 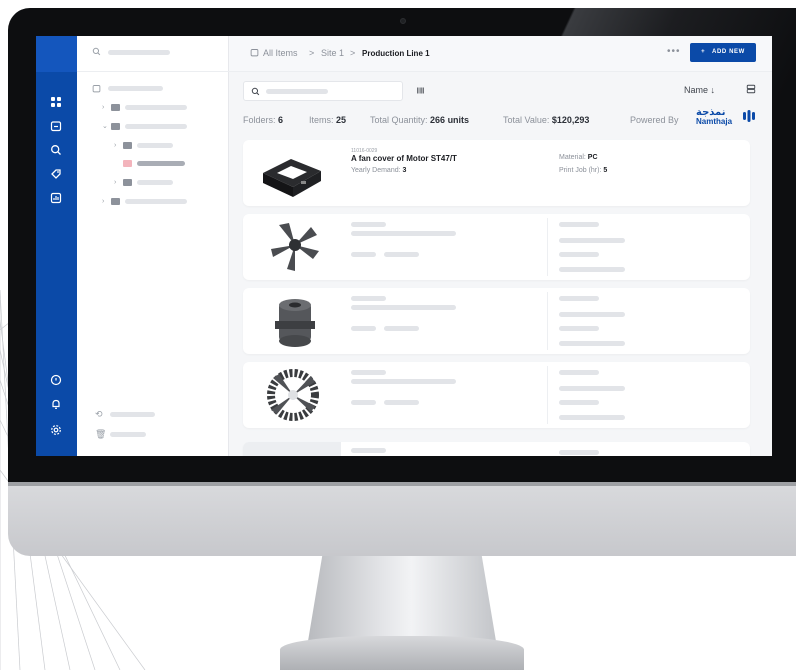 I want to click on item-name: A fan cover of Motor ST47/T, so click(x=404, y=158).